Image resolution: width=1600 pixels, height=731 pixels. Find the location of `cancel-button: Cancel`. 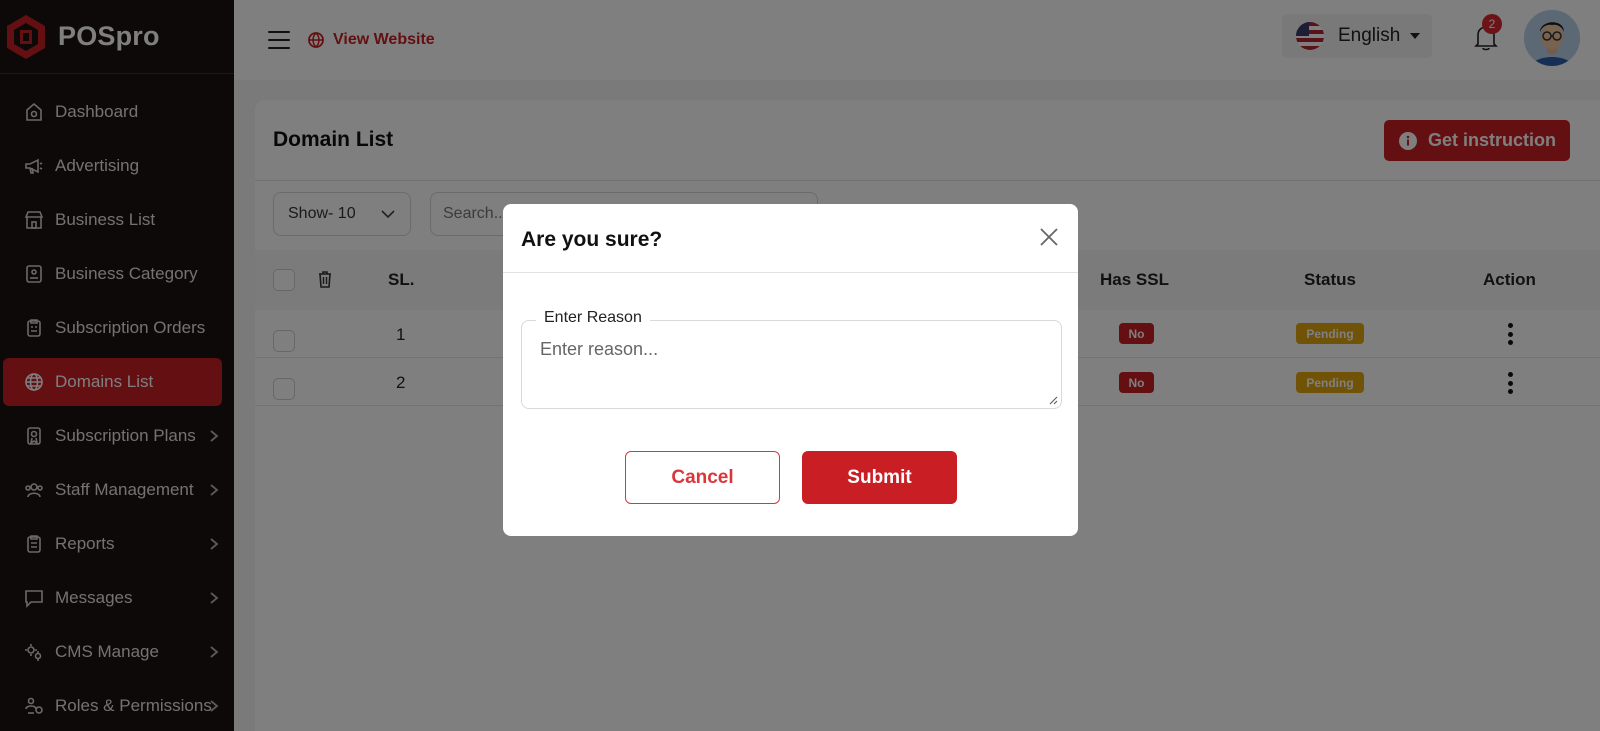

cancel-button: Cancel is located at coordinates (702, 477).